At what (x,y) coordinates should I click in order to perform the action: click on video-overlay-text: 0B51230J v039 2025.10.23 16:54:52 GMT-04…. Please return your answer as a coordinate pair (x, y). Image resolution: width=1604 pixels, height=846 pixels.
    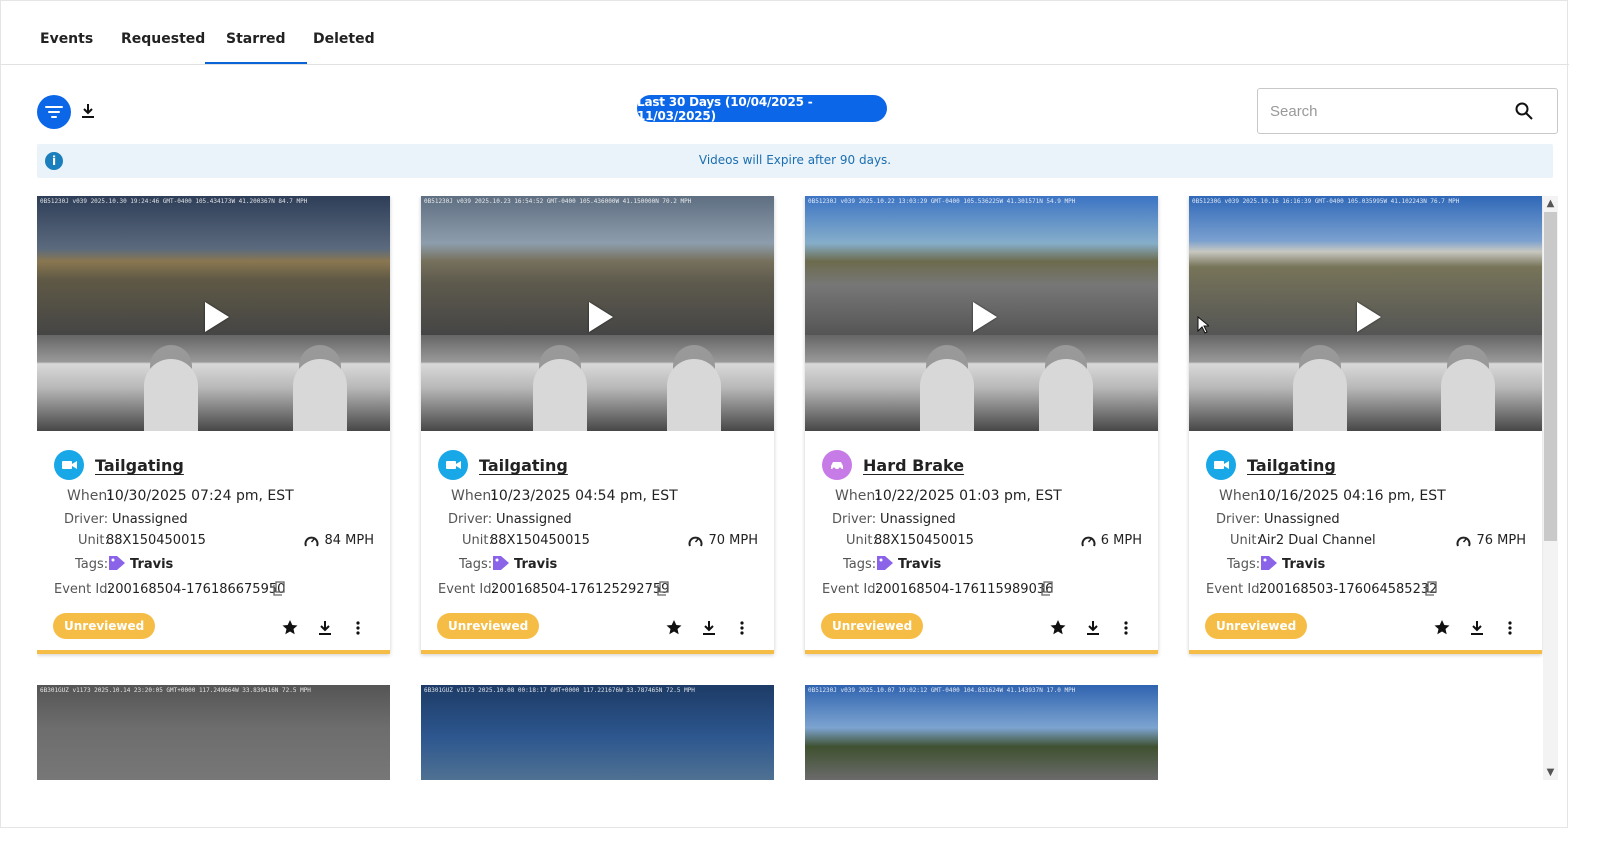
    Looking at the image, I should click on (558, 201).